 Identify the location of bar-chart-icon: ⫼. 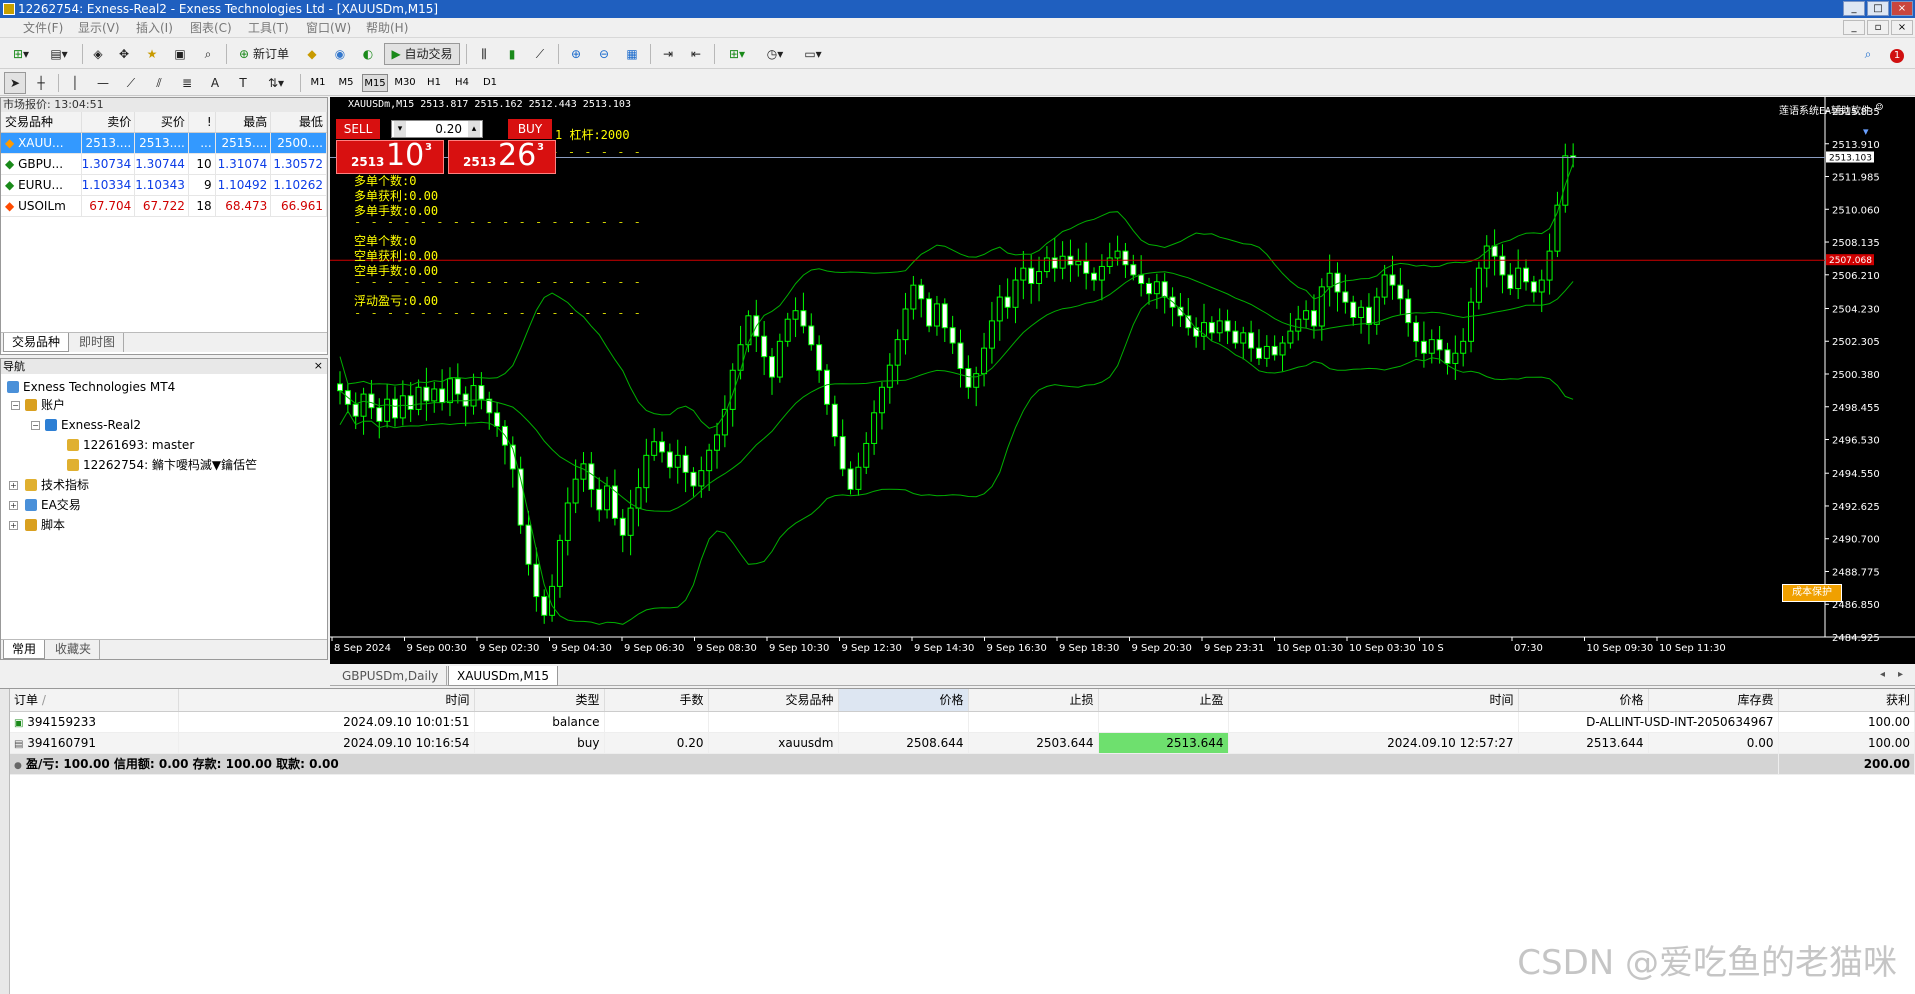
(484, 54).